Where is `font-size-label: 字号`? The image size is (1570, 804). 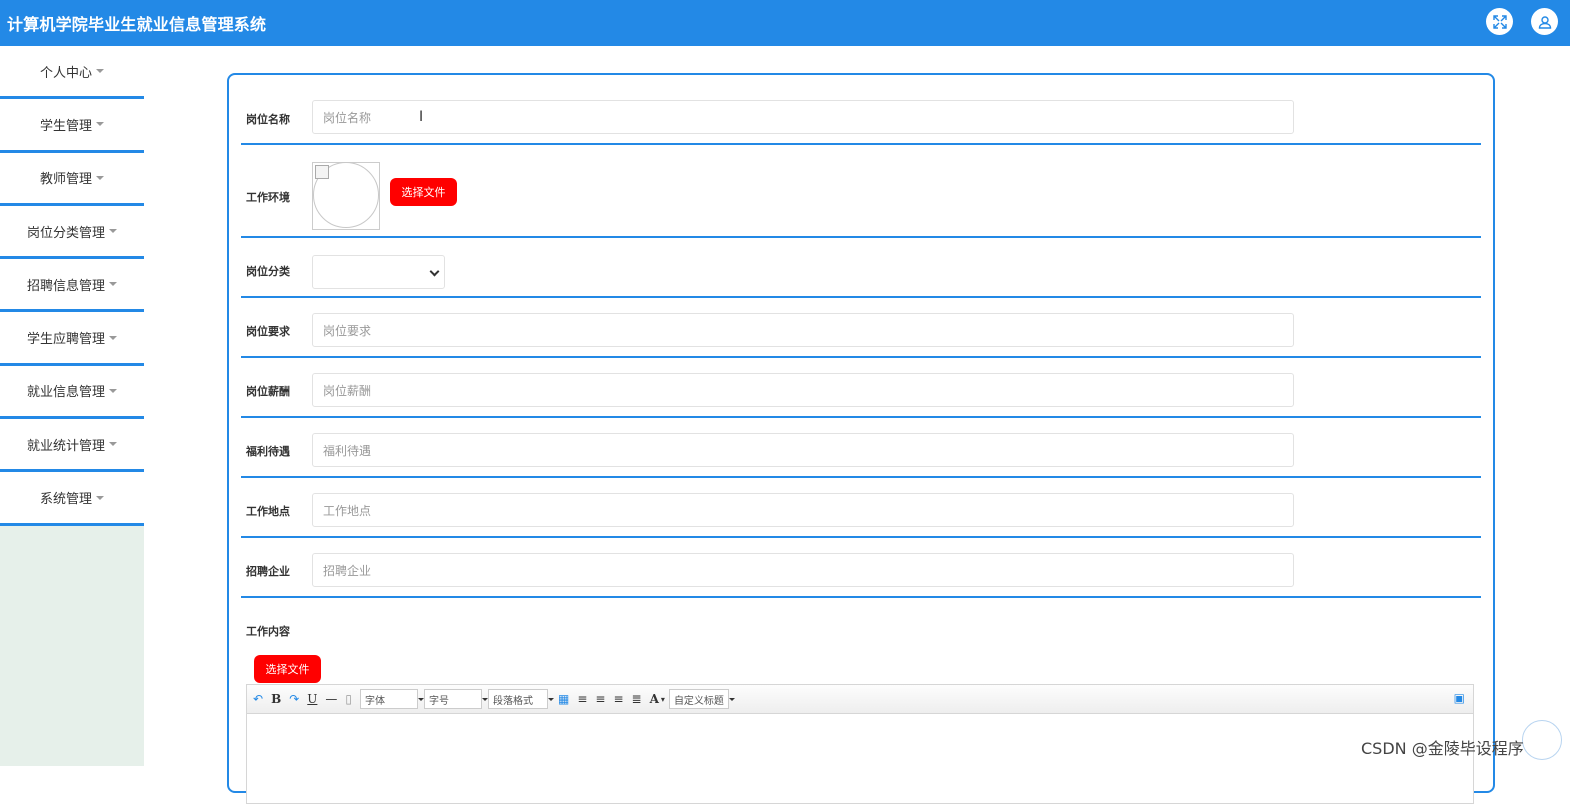 font-size-label: 字号 is located at coordinates (439, 701).